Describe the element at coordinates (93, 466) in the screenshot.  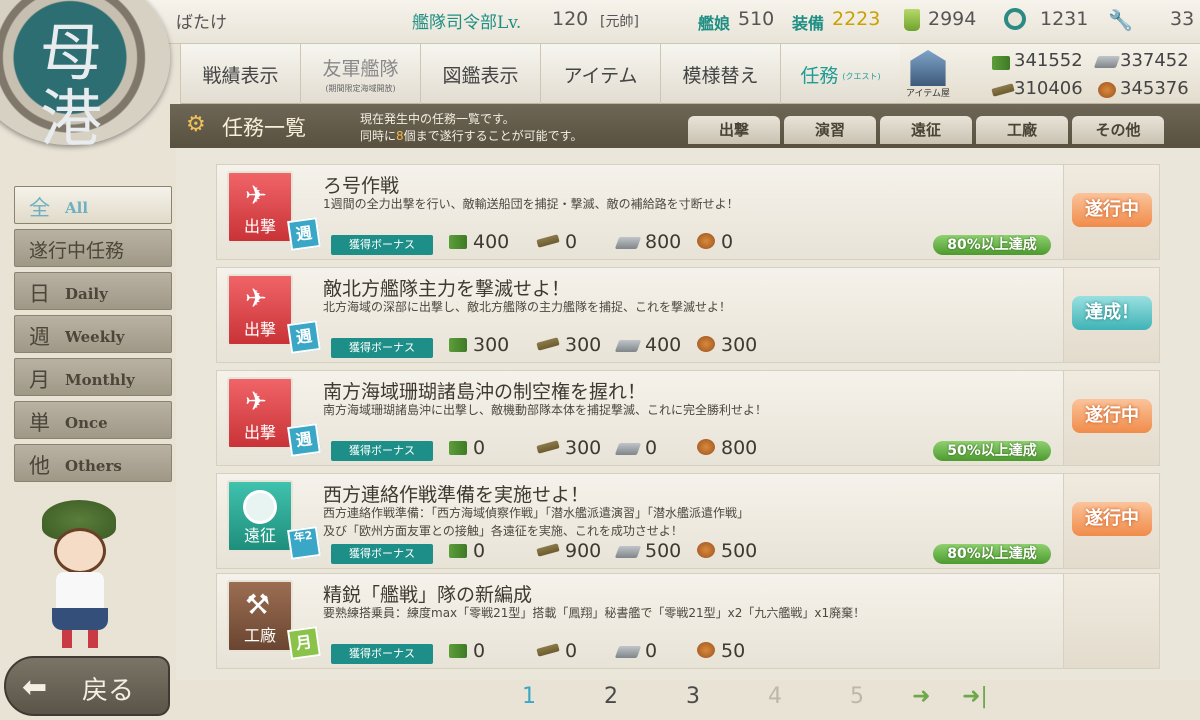
I see `filter-others-en: Others` at that location.